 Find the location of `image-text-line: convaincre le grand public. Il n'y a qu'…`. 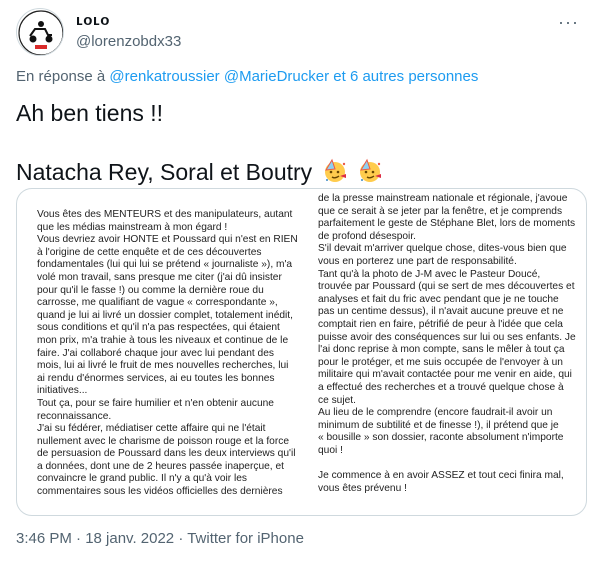

image-text-line: convaincre le grand public. Il n'y a qu'… is located at coordinates (142, 479).